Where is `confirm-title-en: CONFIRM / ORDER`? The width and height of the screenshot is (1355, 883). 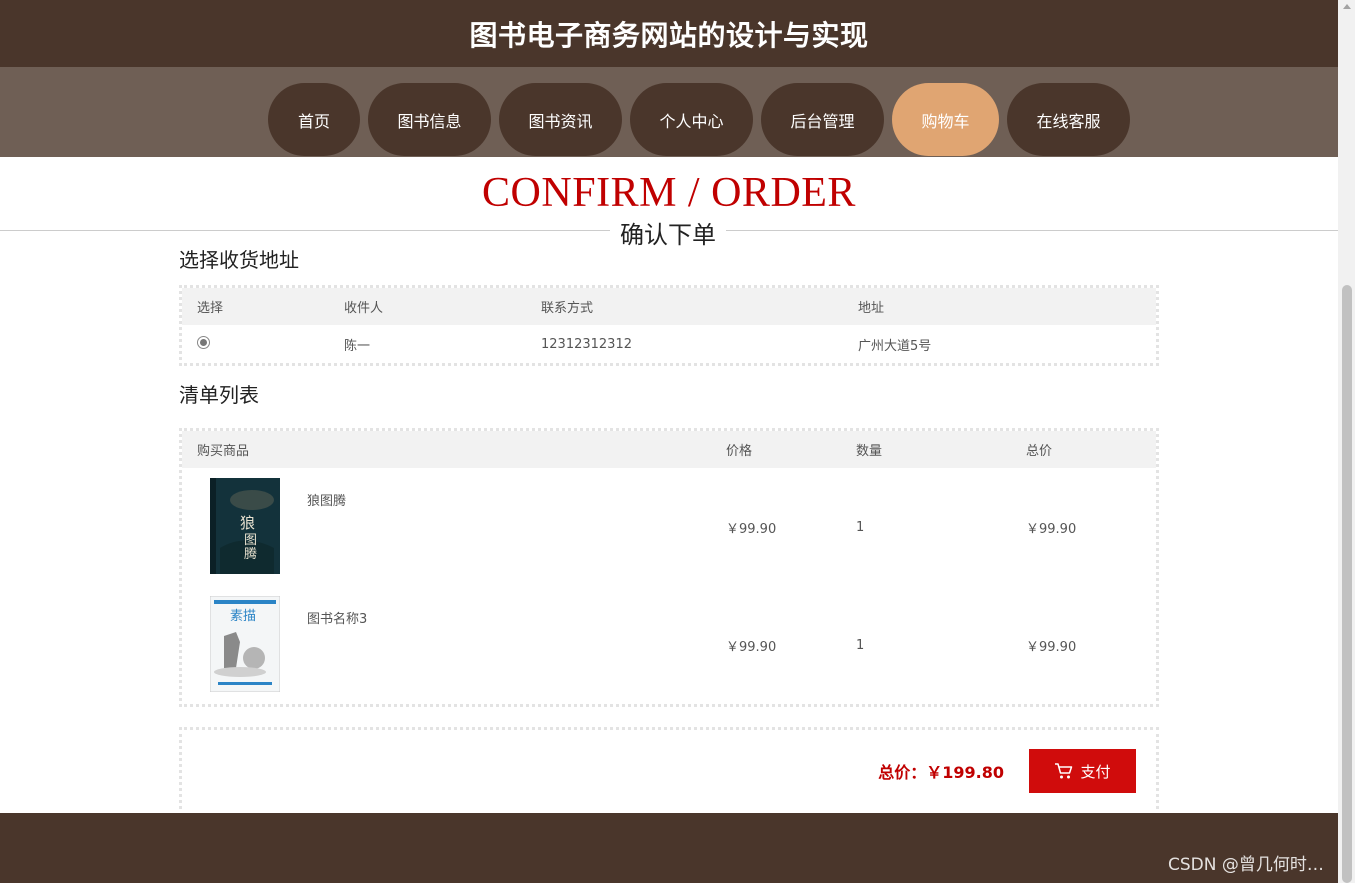
confirm-title-en: CONFIRM / ORDER is located at coordinates (669, 193).